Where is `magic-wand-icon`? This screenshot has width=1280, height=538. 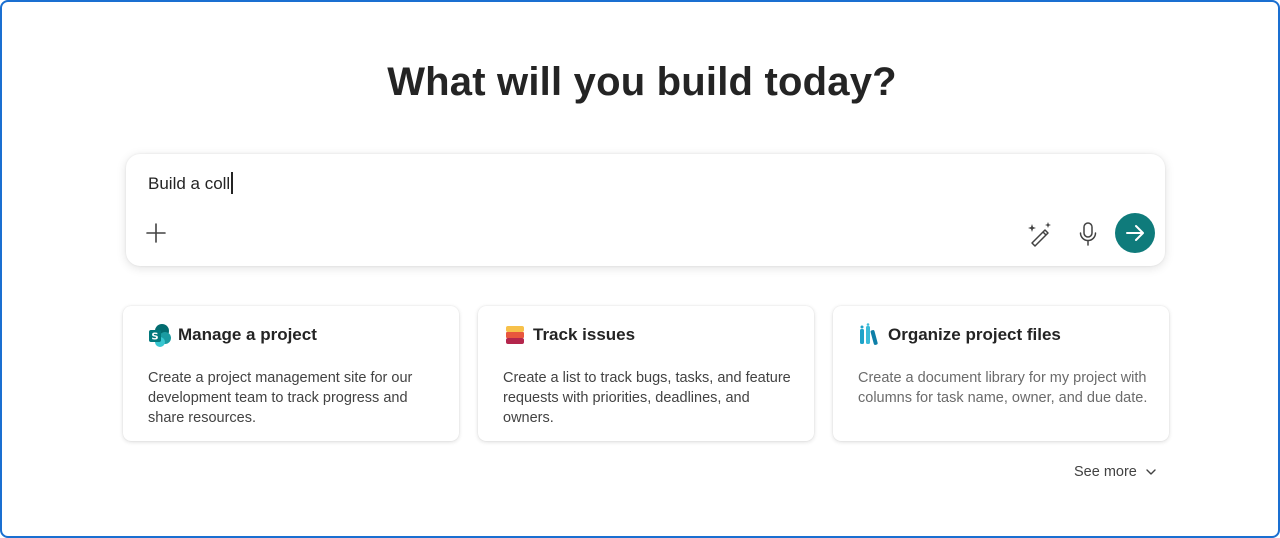
magic-wand-icon is located at coordinates (1039, 234).